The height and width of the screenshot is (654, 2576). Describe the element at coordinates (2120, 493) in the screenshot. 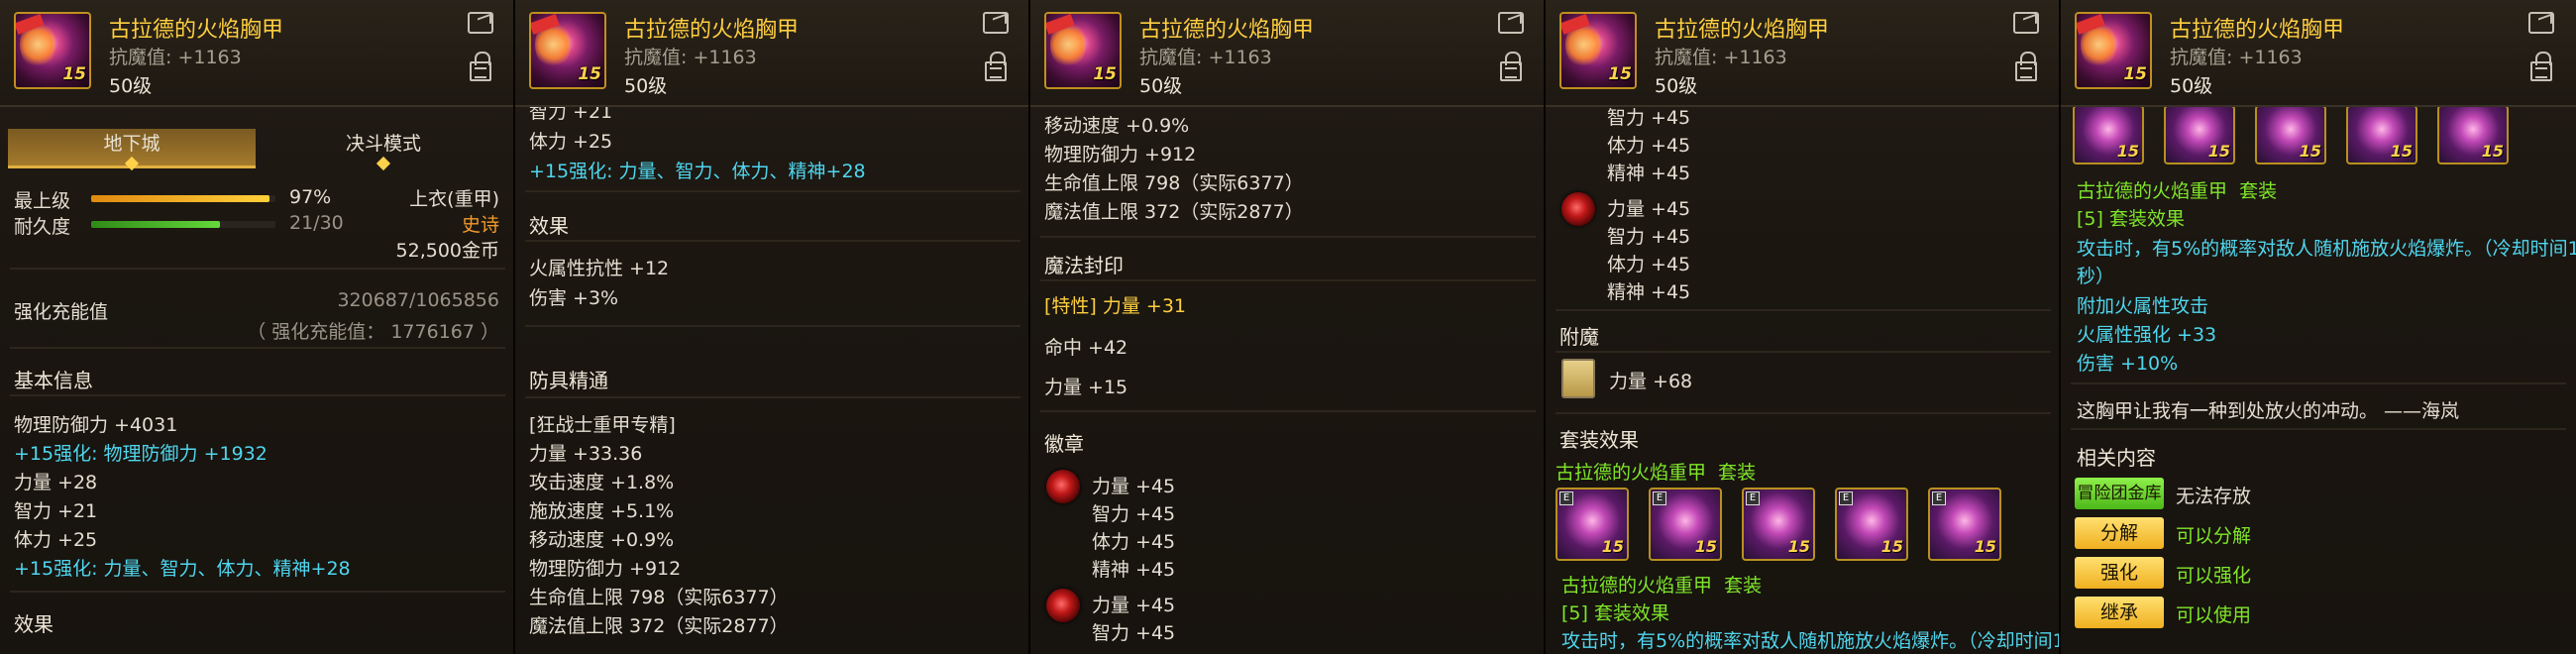

I see `adventure-vault-button: 冒险团金库` at that location.